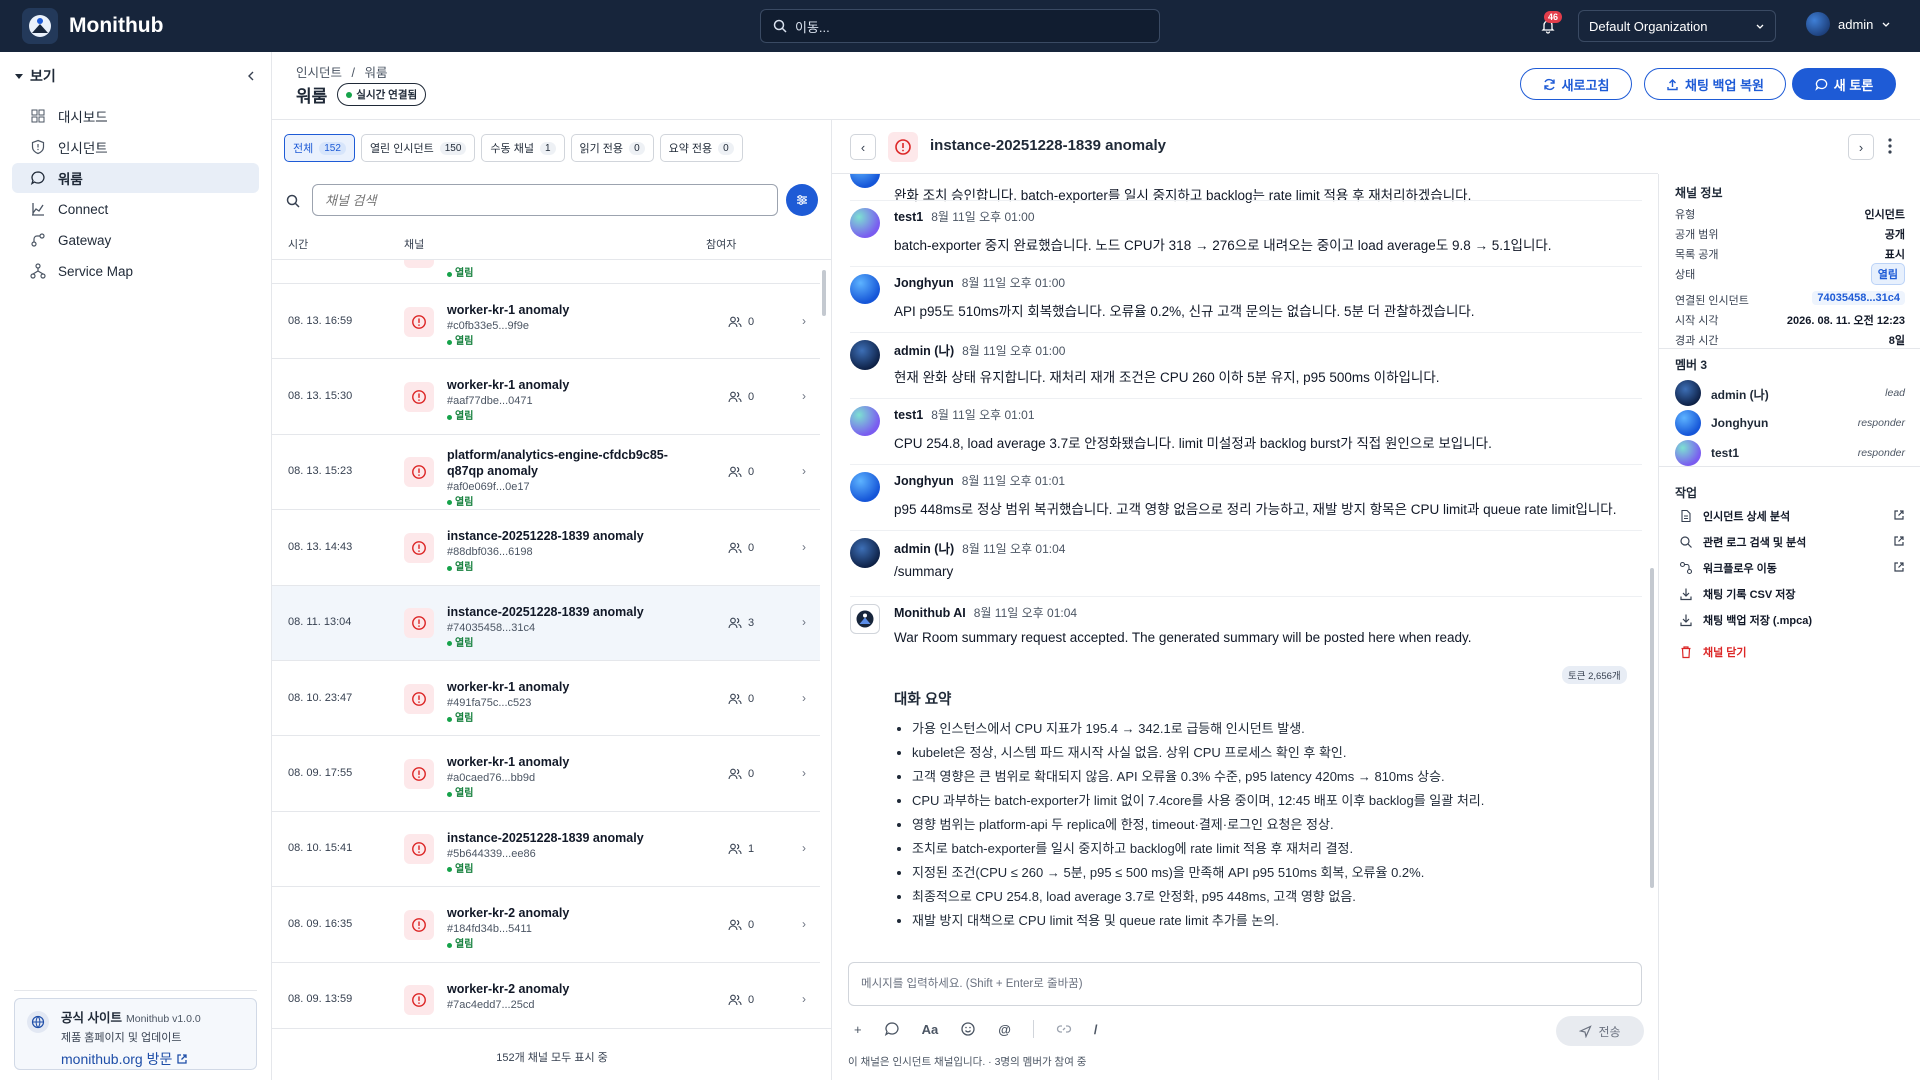 This screenshot has height=1080, width=1920. I want to click on status-open: 열림, so click(562, 719).